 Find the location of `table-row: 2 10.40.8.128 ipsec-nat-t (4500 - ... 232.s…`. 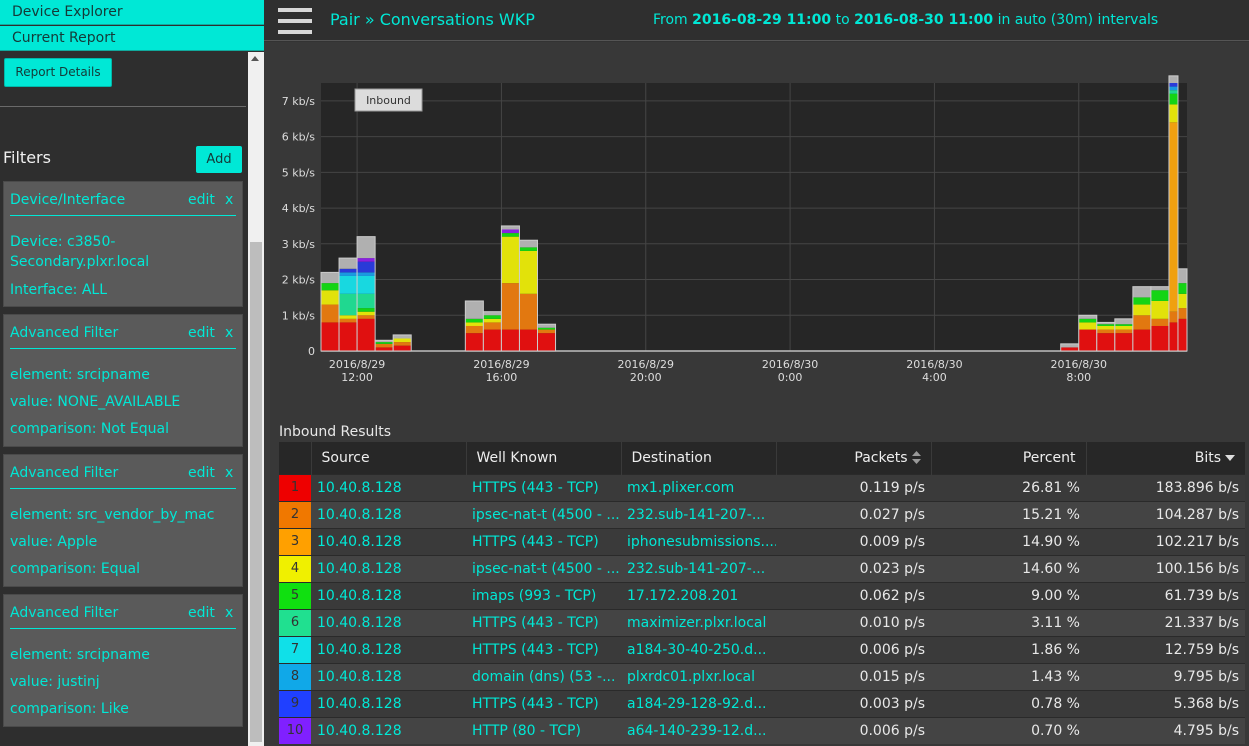

table-row: 2 10.40.8.128 ipsec-nat-t (4500 - ... 232.s… is located at coordinates (762, 514).